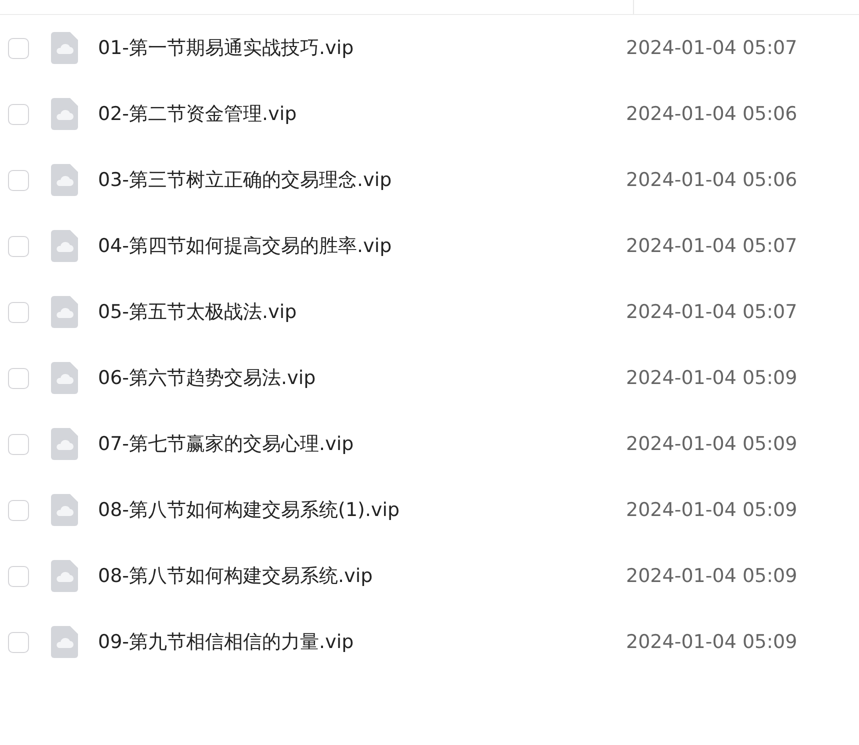 The width and height of the screenshot is (859, 745). I want to click on file-name: 06-第六节趋势交易法.vip, so click(358, 378).